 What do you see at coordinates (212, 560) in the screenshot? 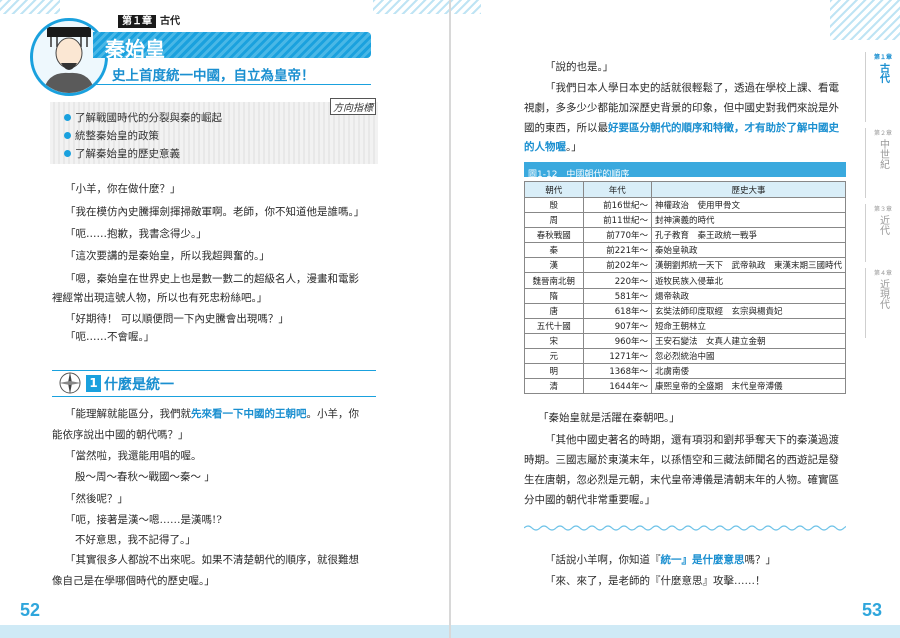
I see `dialog-line: 「其實很多人都說不出來呢。如果不清楚朝代的順序，就很難想` at bounding box center [212, 560].